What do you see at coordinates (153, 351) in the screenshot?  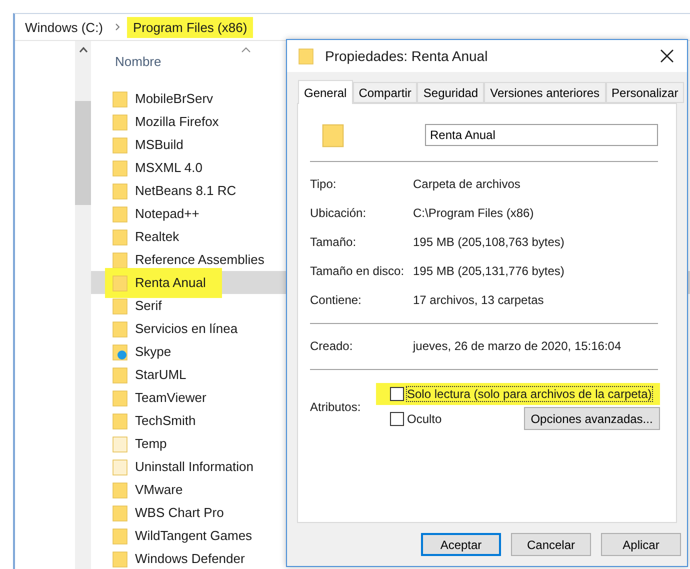 I see `file-name: Skype` at bounding box center [153, 351].